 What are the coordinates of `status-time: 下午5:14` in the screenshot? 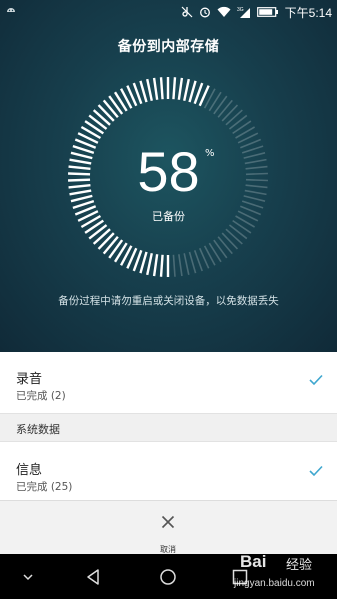 It's located at (308, 12).